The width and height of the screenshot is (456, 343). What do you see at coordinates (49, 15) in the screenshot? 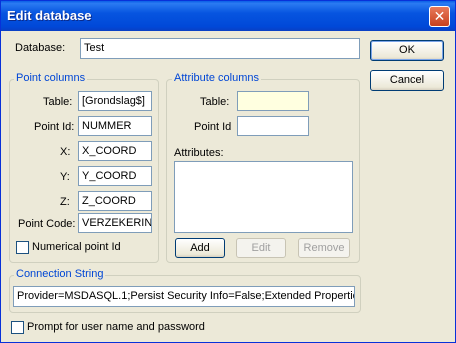
I see `window-title: Edit database` at bounding box center [49, 15].